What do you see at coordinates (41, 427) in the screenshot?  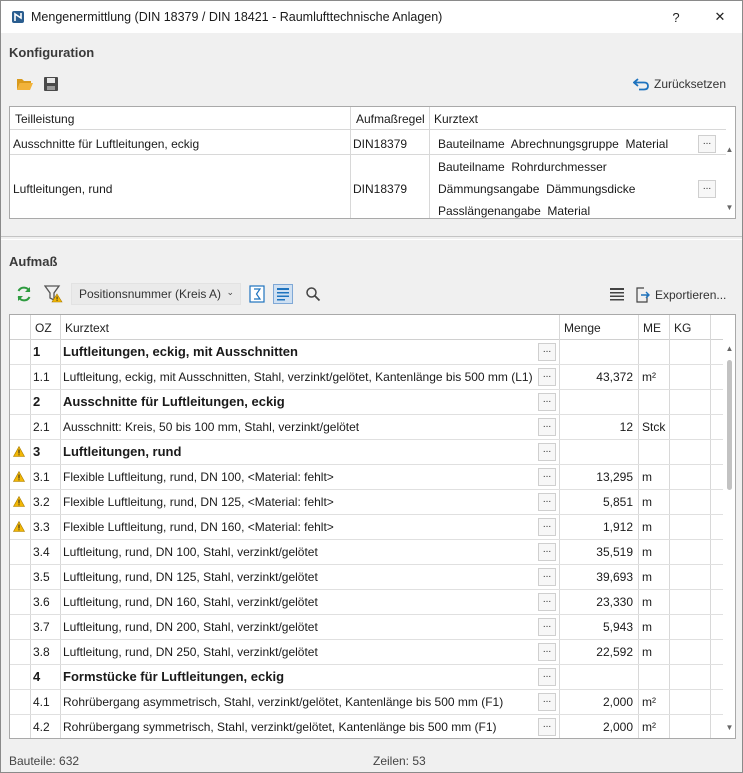 I see `row-oz: 2.1` at bounding box center [41, 427].